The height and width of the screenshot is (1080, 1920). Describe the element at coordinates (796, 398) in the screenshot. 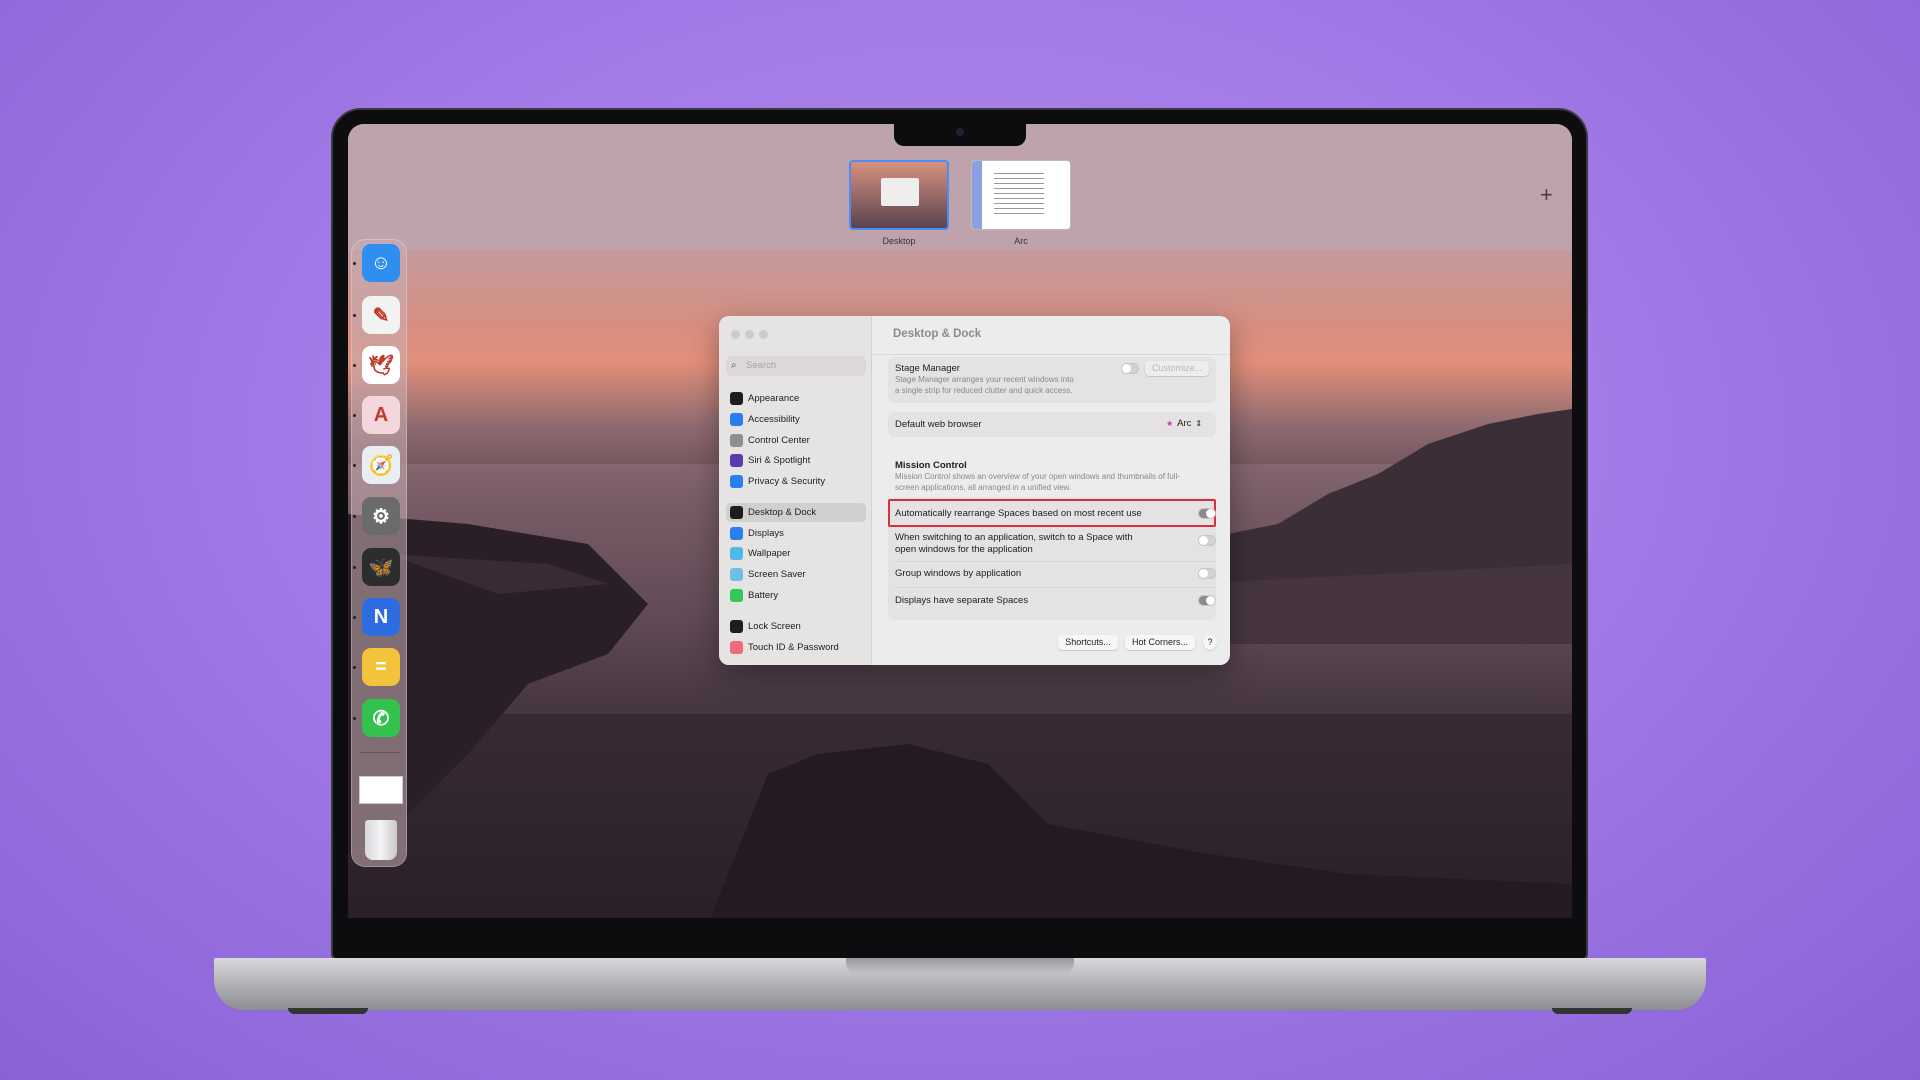

I see `sidebar-item-appearance: Appearance` at that location.